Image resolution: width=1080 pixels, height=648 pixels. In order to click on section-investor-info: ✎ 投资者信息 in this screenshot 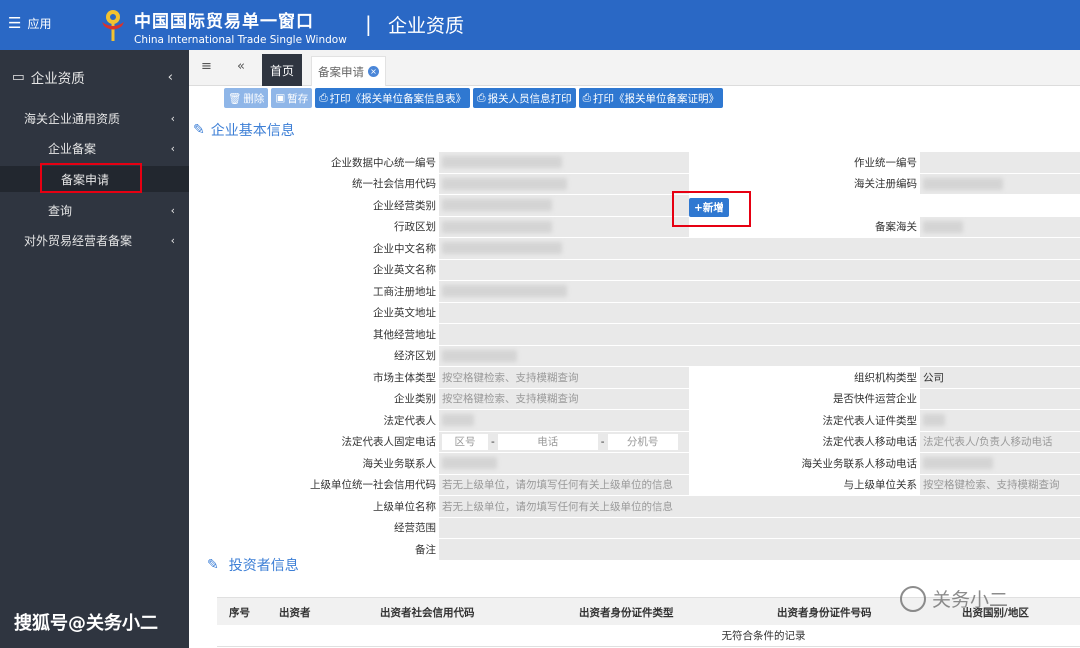, I will do `click(253, 565)`.